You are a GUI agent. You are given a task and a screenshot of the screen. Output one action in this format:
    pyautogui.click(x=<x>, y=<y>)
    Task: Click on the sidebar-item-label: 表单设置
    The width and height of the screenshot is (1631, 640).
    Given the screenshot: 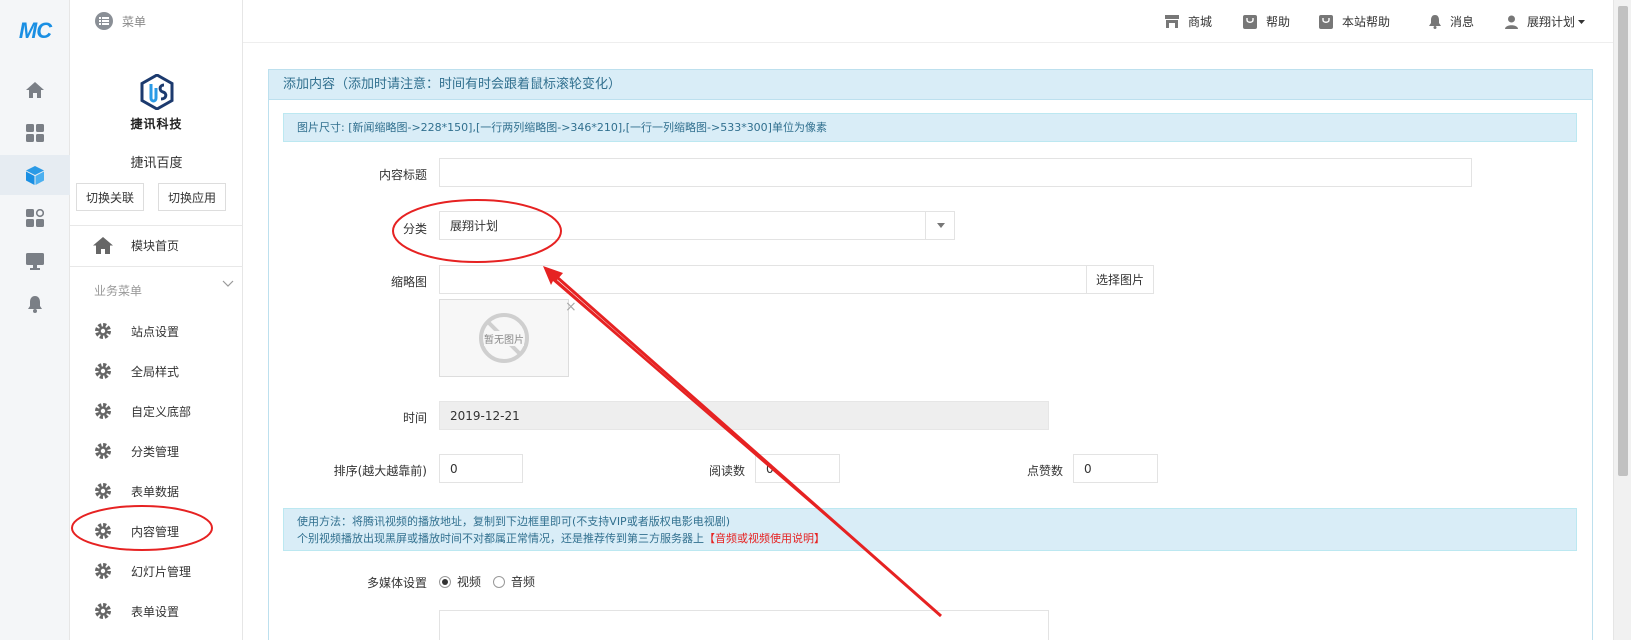 What is the action you would take?
    pyautogui.click(x=155, y=611)
    